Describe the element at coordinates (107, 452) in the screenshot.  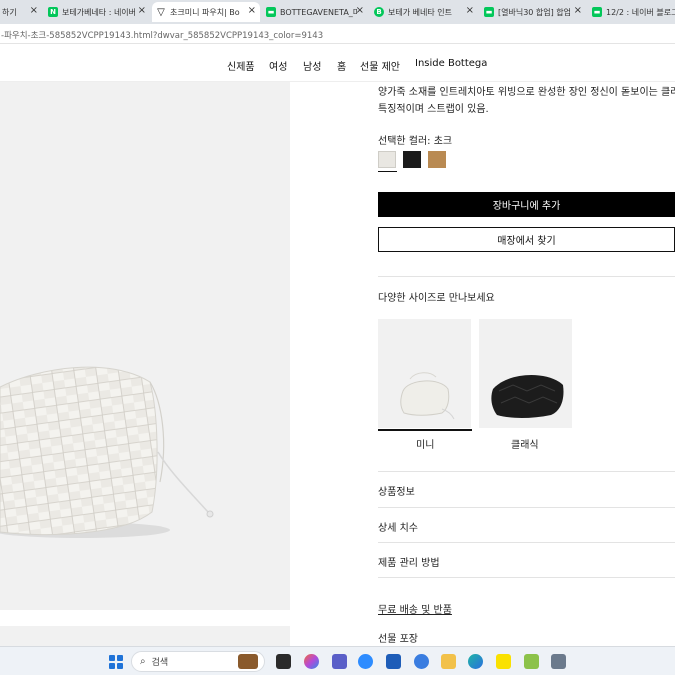
I see `pouch-image` at that location.